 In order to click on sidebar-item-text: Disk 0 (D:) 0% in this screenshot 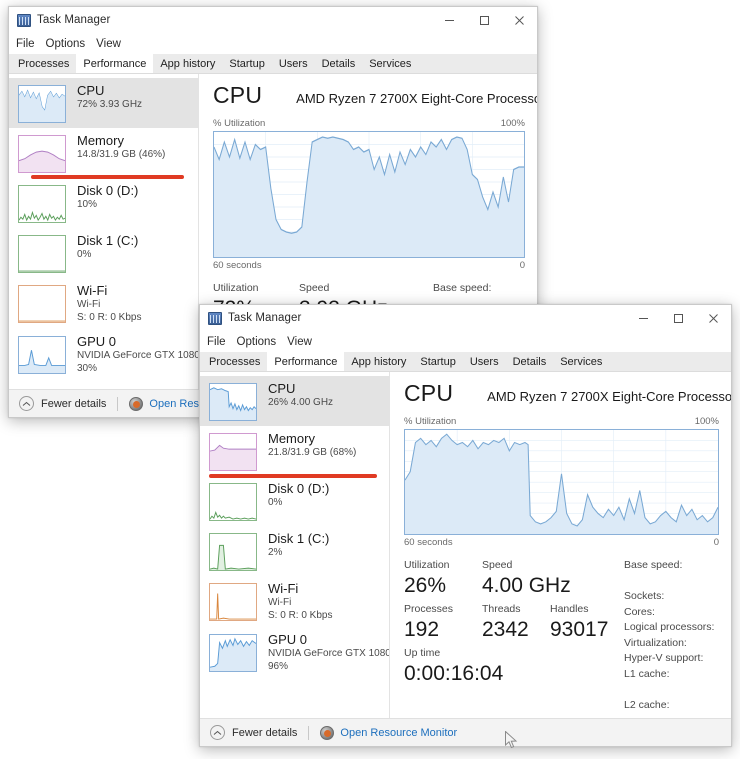, I will do `click(298, 495)`.